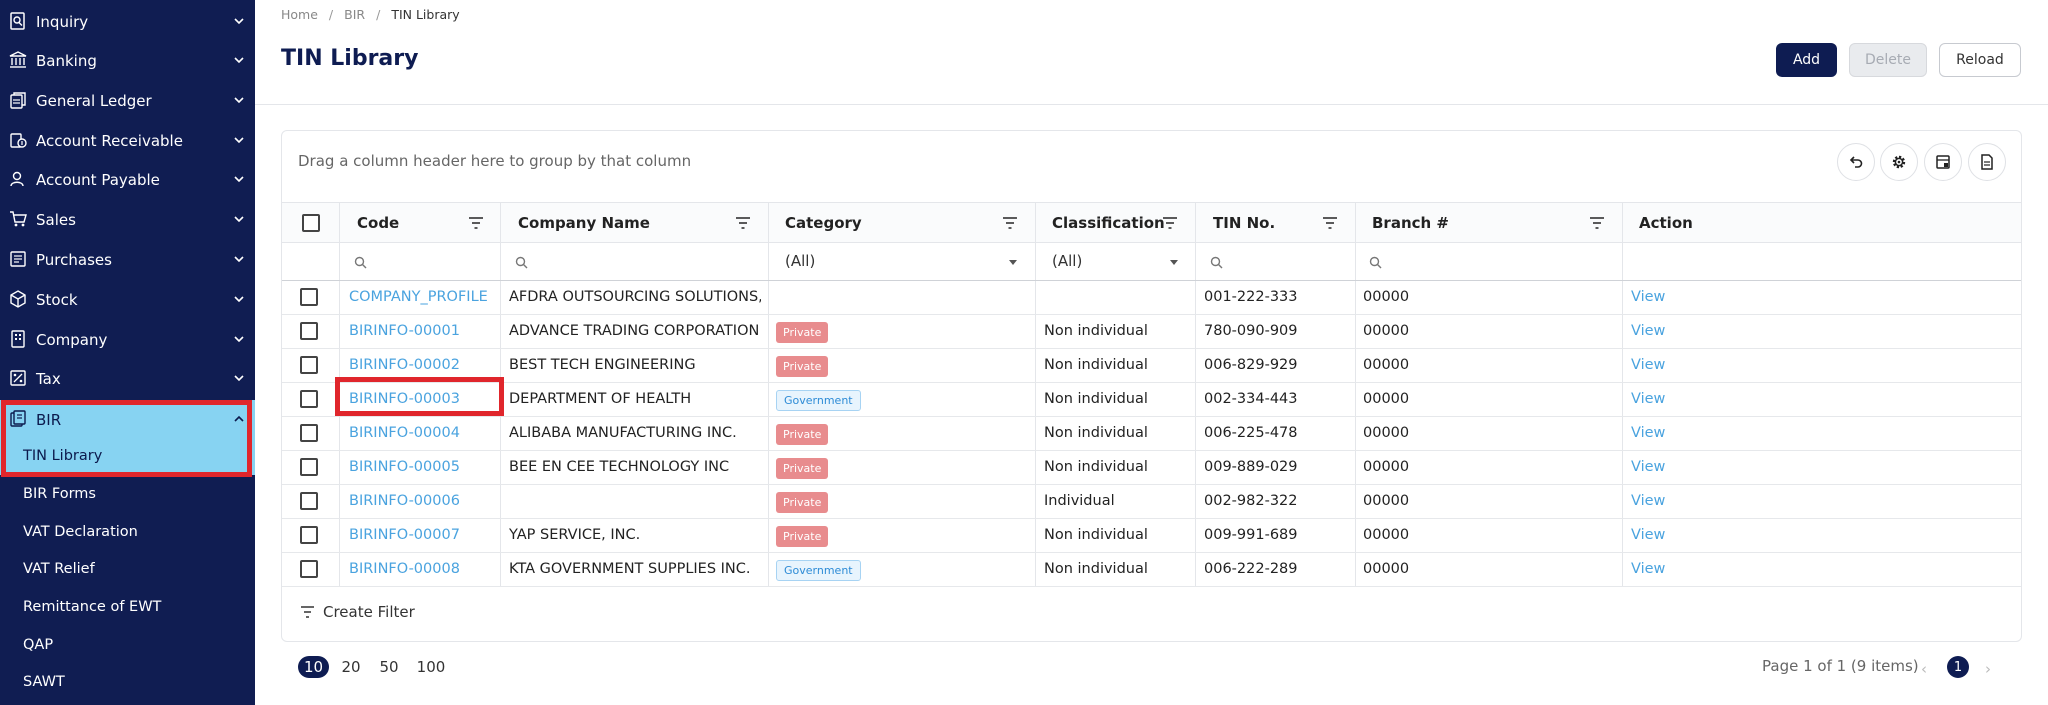 This screenshot has width=2048, height=705. Describe the element at coordinates (127, 219) in the screenshot. I see `sidebar-item-sales: Sales` at that location.